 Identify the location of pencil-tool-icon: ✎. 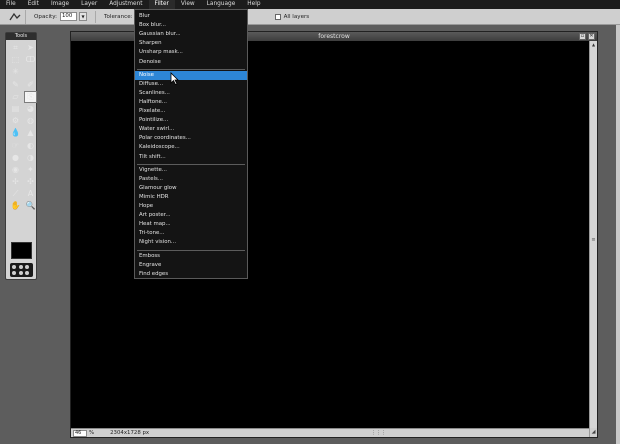
(15, 85).